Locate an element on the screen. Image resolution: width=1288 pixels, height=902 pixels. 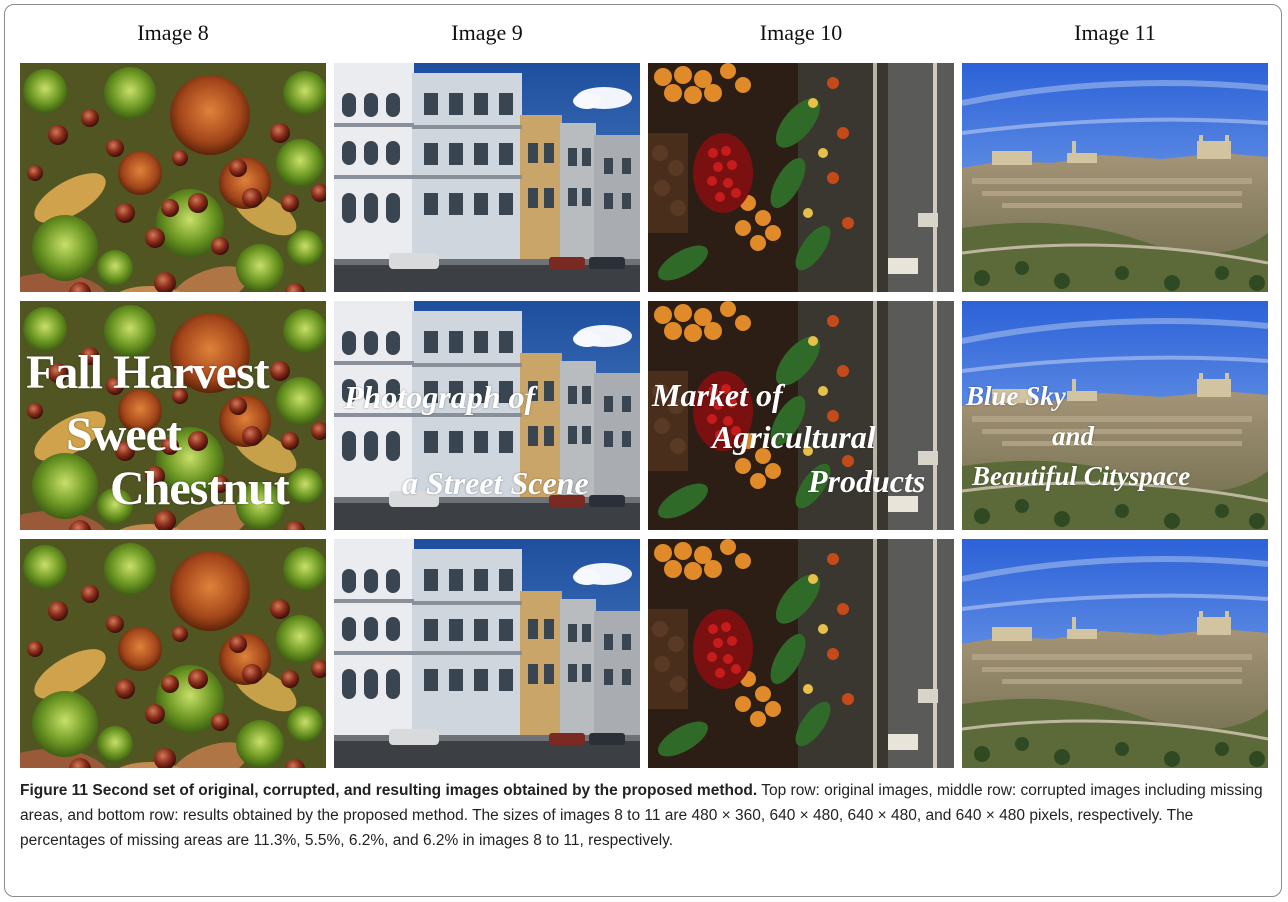
image-11-original is located at coordinates (1115, 177).